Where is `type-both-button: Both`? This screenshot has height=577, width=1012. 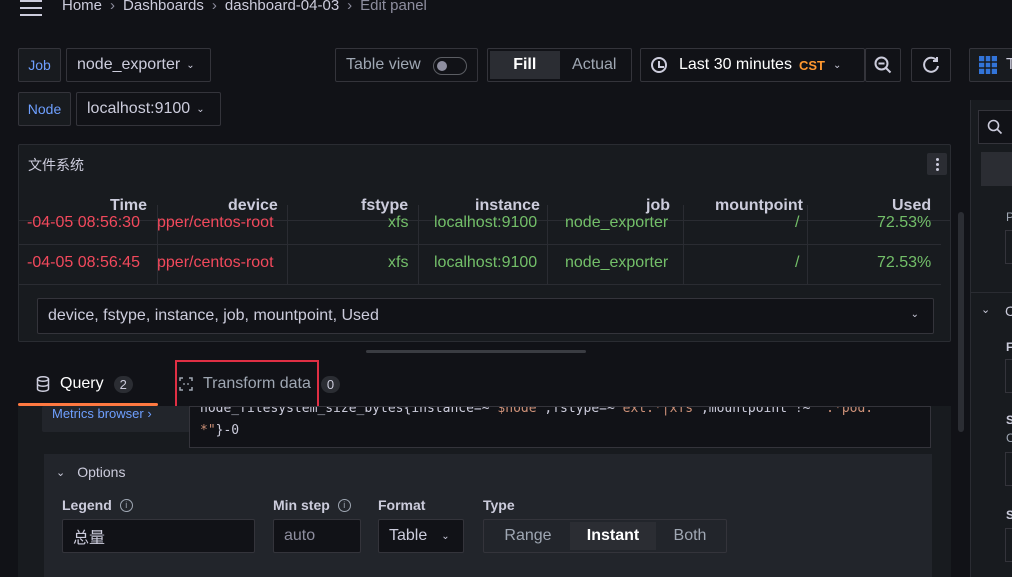 type-both-button: Both is located at coordinates (690, 536).